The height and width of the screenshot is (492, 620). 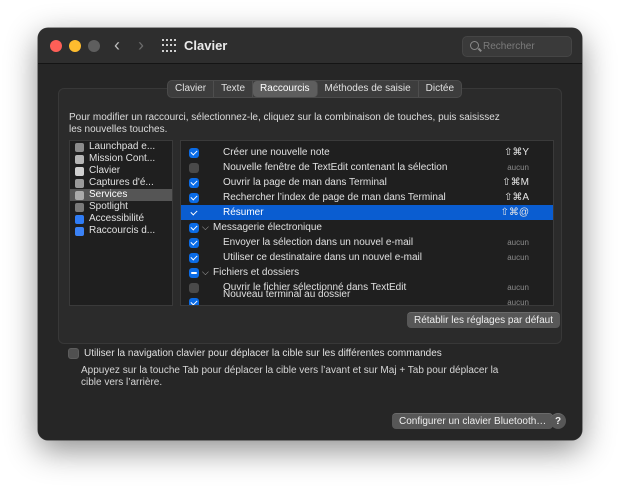 What do you see at coordinates (108, 206) in the screenshot?
I see `sidebar-item-label: Spotlight` at bounding box center [108, 206].